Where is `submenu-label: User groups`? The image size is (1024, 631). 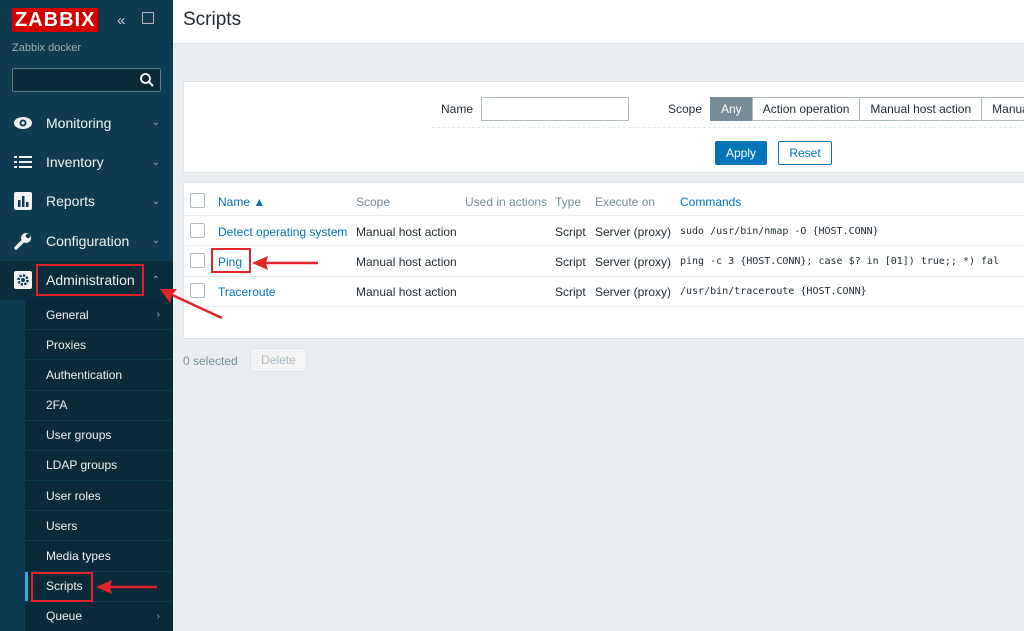 submenu-label: User groups is located at coordinates (79, 435).